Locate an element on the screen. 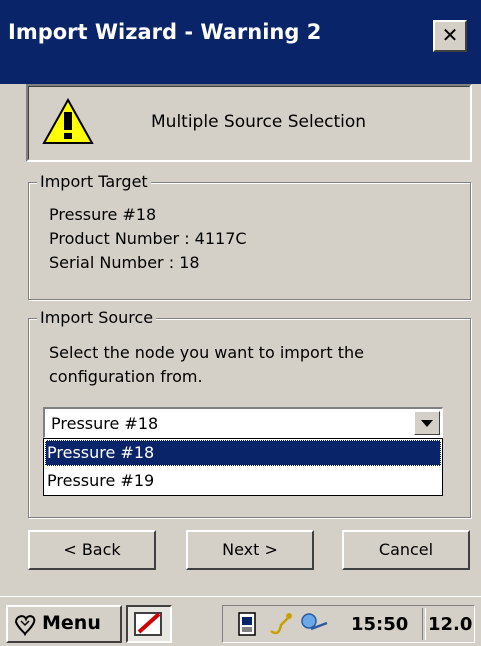 The height and width of the screenshot is (646, 481). source-node-dropdown-list: Pressure #18 Pressure #19 is located at coordinates (243, 467).